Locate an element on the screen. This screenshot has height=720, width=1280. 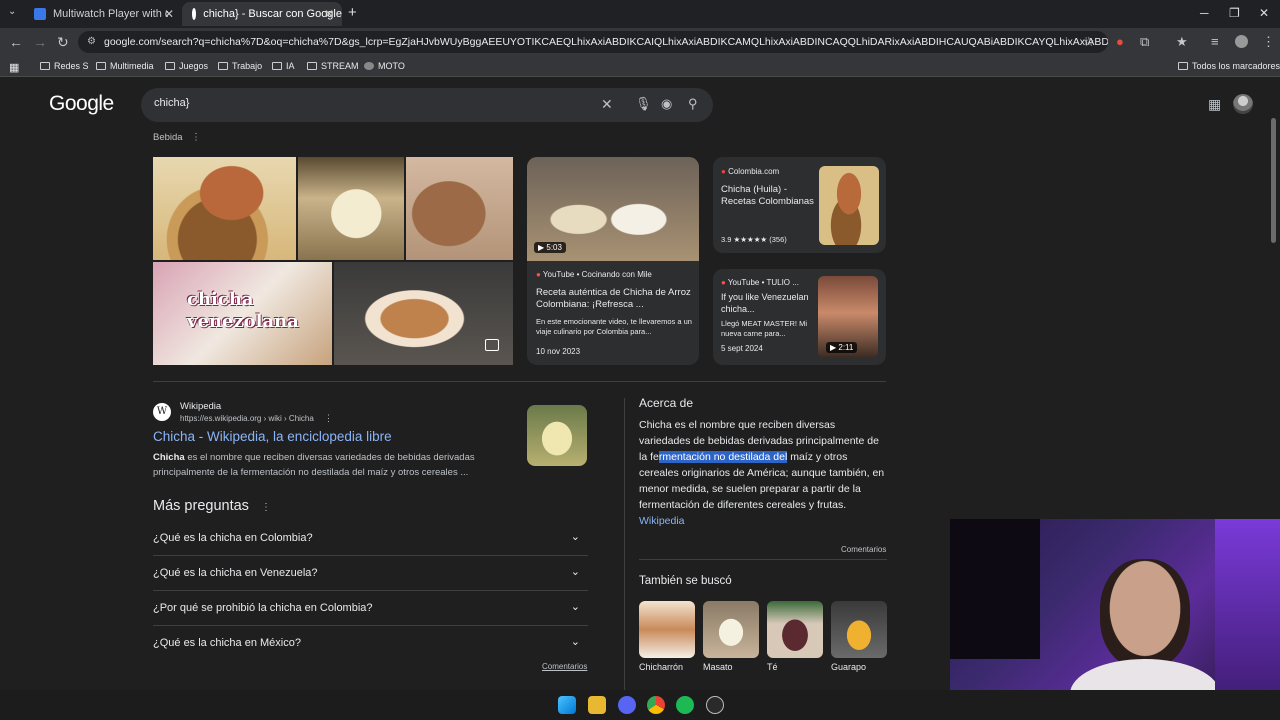
google-apps-icon: ▦ is located at coordinates (1214, 104).